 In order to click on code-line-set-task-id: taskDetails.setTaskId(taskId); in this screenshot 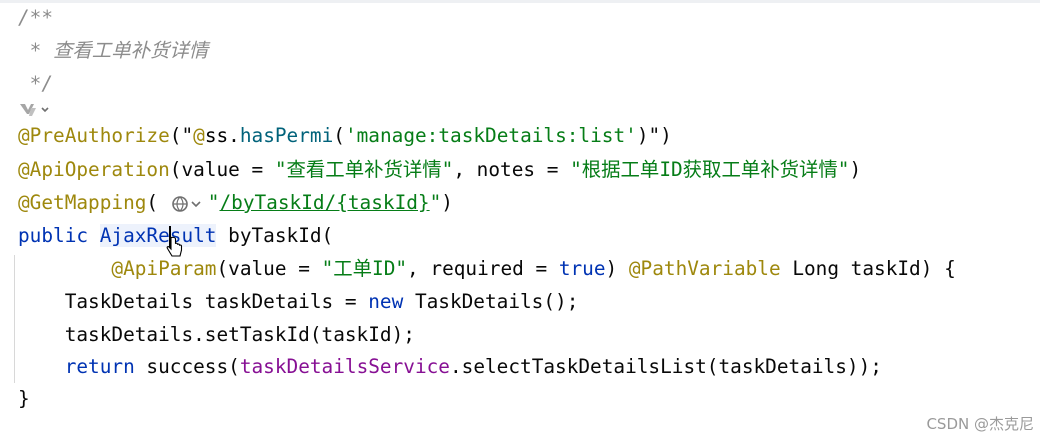, I will do `click(239, 334)`.